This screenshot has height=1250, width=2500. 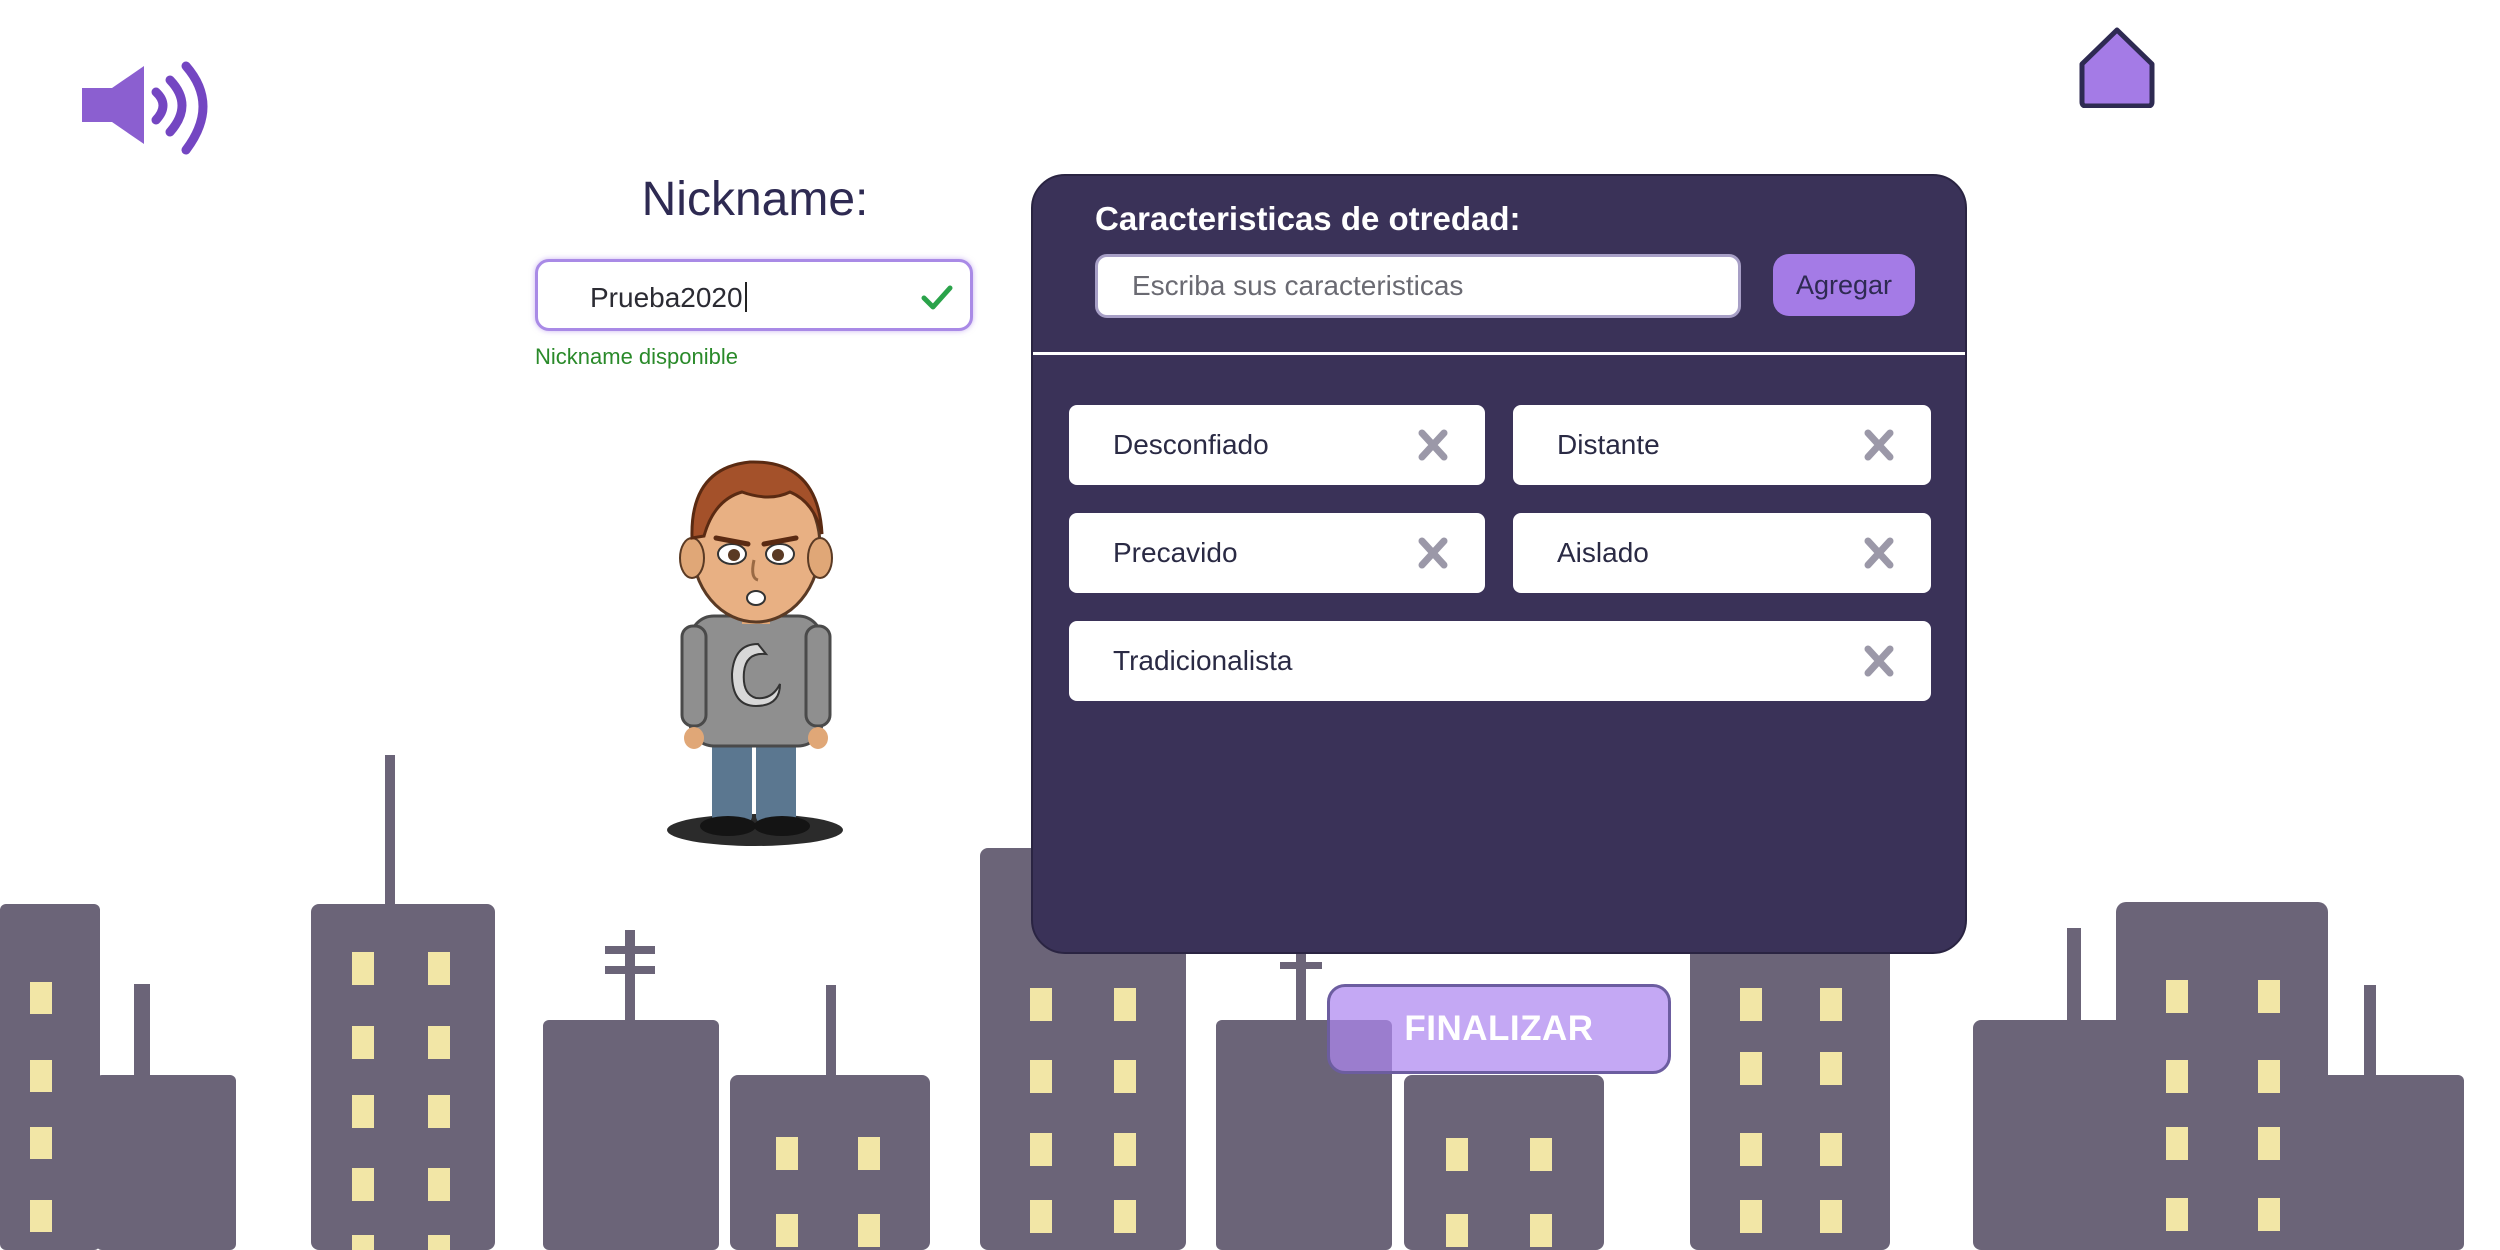 What do you see at coordinates (1499, 353) in the screenshot?
I see `panel-divider` at bounding box center [1499, 353].